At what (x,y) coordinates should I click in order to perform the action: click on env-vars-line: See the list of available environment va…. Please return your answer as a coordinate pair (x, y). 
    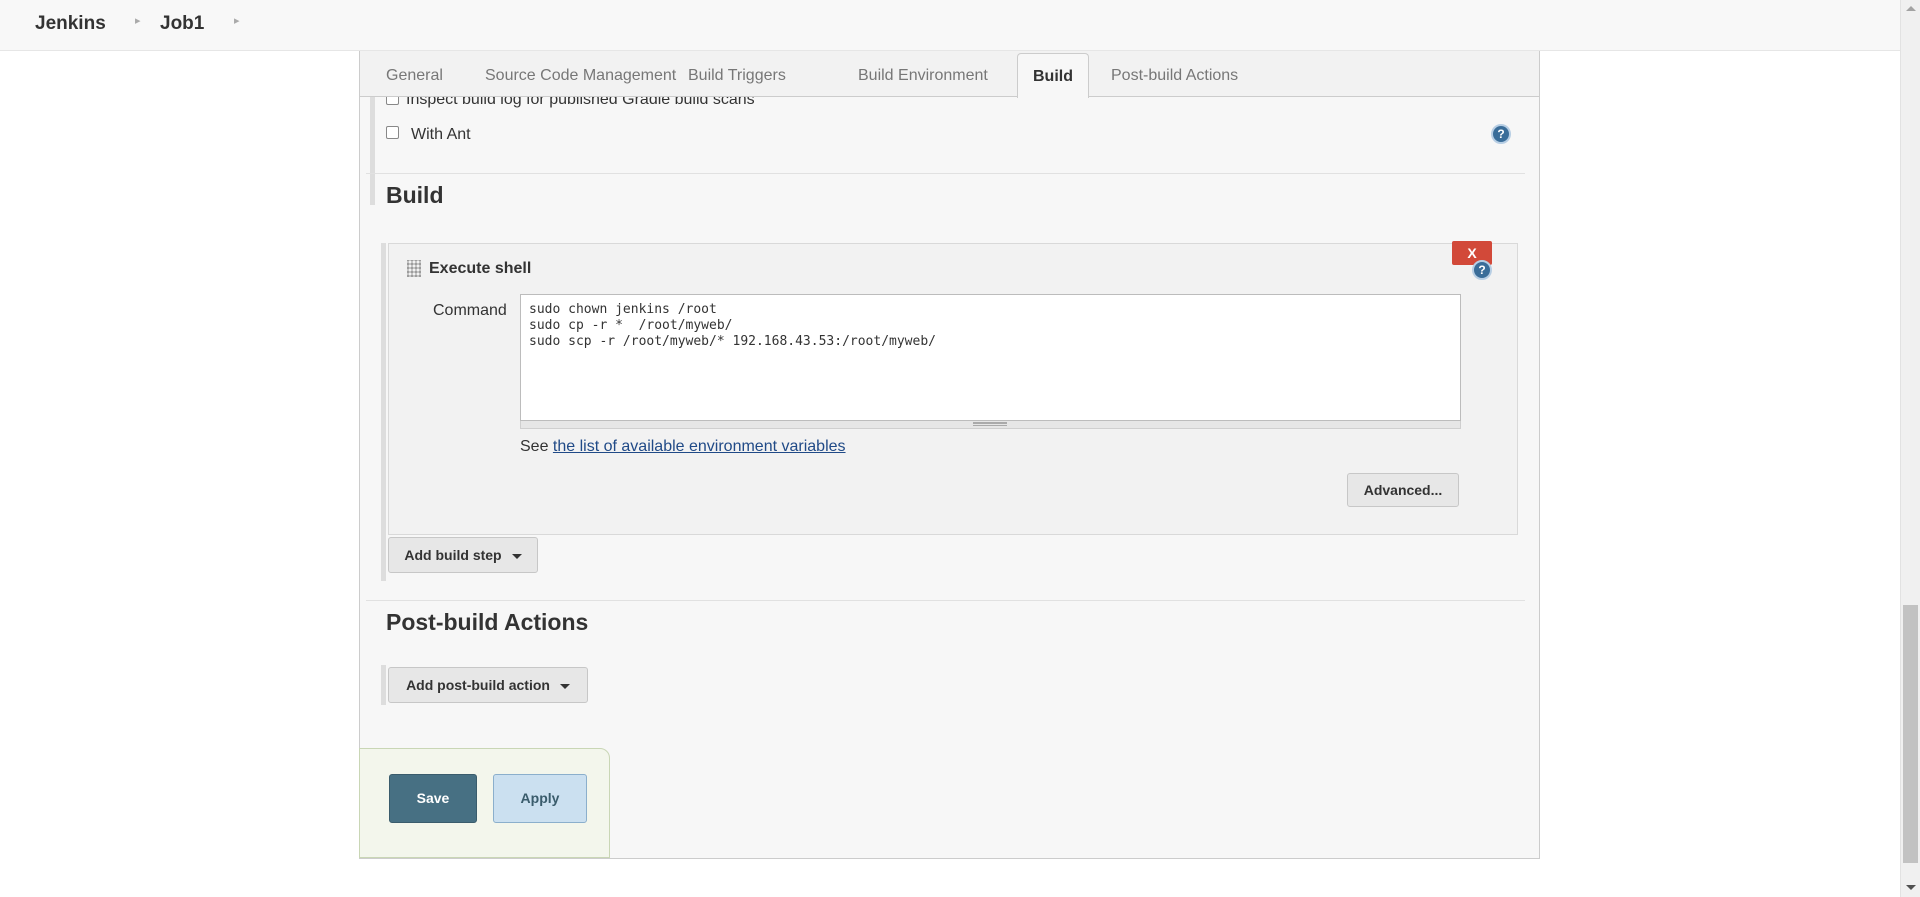
    Looking at the image, I should click on (683, 447).